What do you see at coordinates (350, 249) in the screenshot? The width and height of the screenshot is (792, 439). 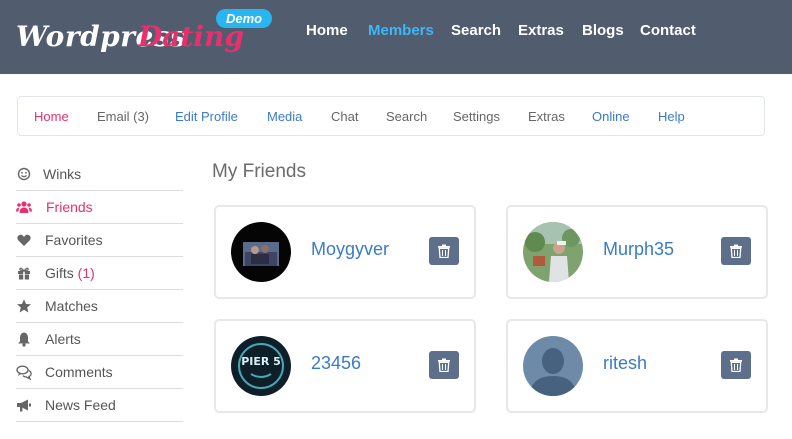 I see `friend-name-link: Moygyver` at bounding box center [350, 249].